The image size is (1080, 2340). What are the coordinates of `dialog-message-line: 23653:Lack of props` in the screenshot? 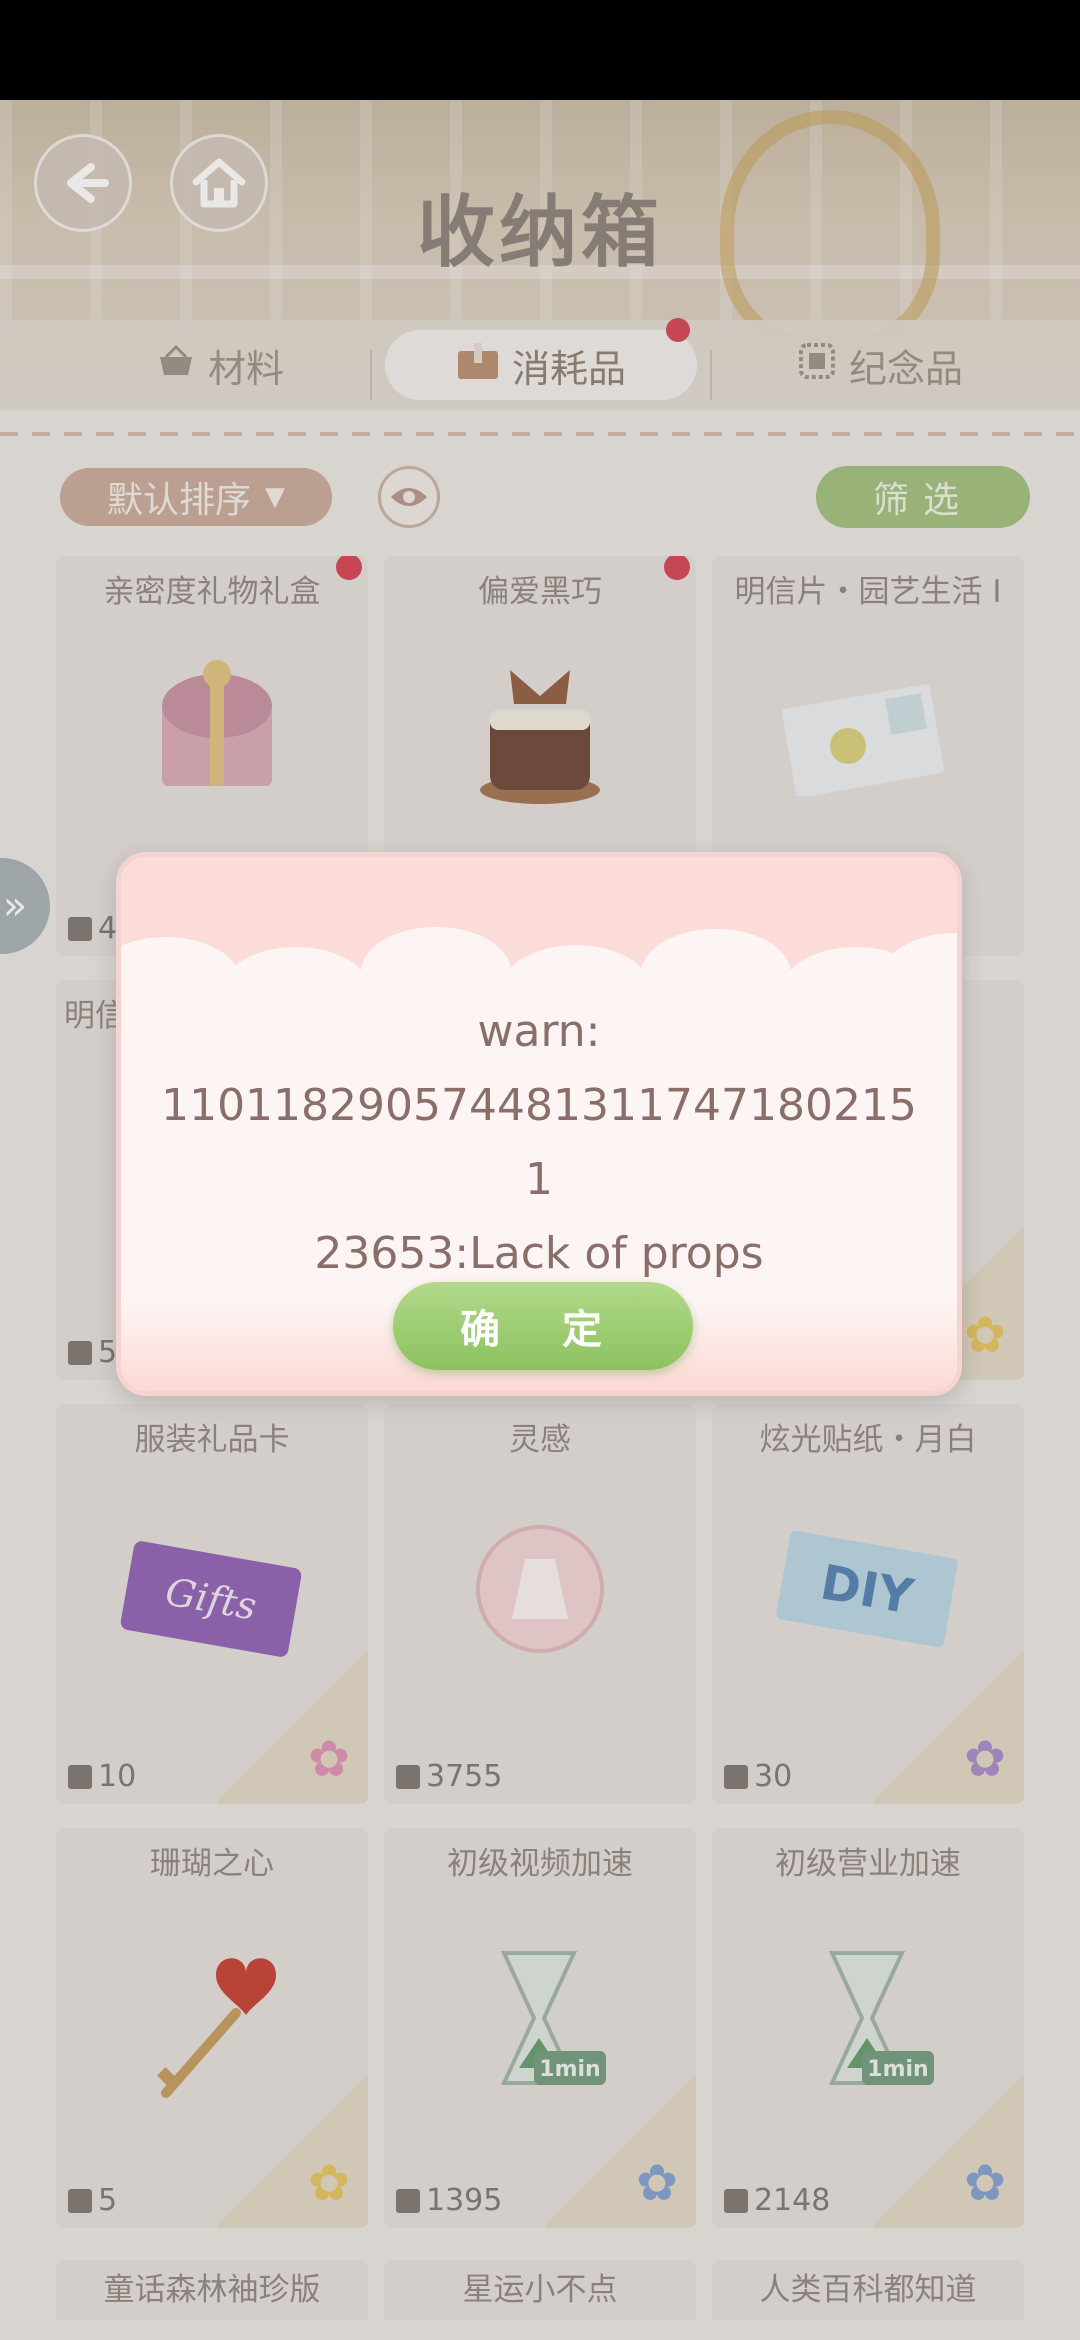 It's located at (539, 1253).